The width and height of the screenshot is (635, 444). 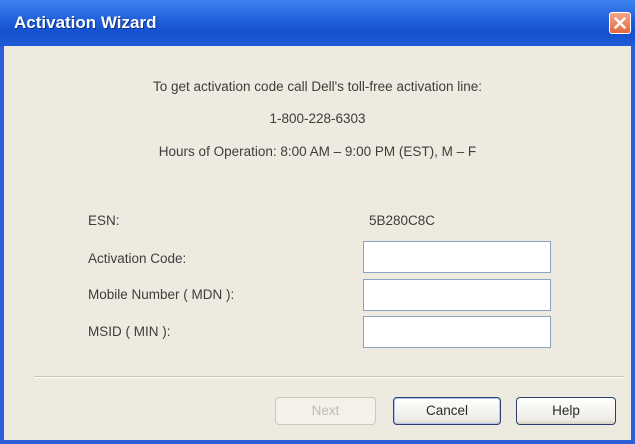 I want to click on footer-divider, so click(x=329, y=377).